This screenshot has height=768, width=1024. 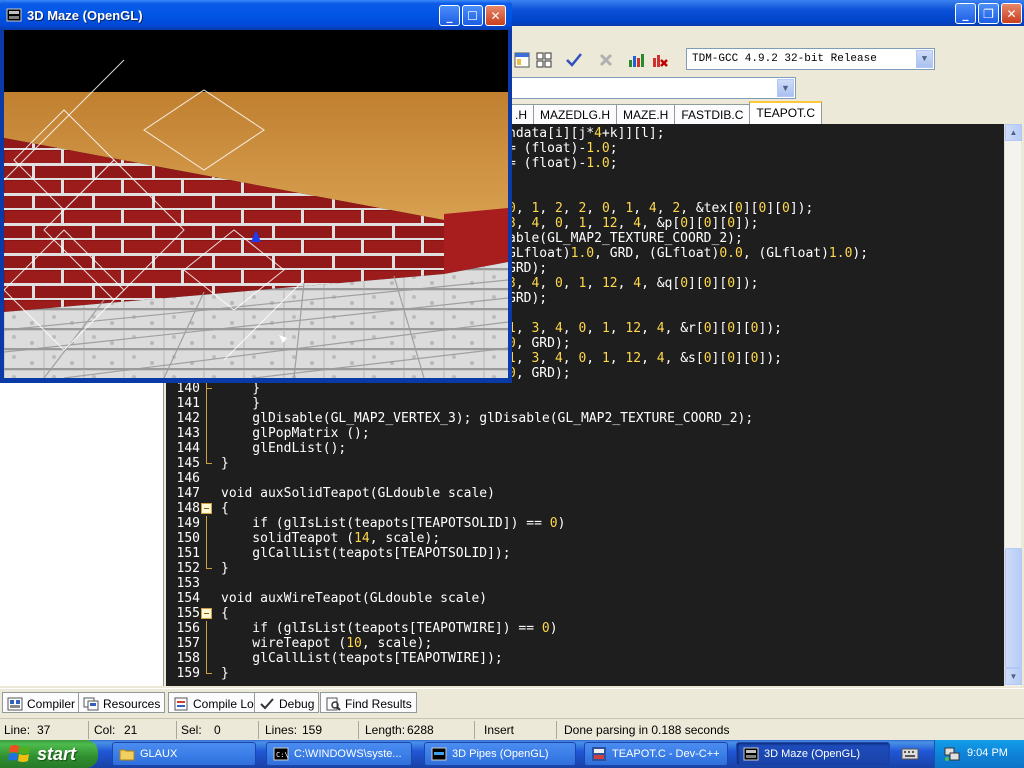 I want to click on maze-maximize-button: ☐, so click(x=472, y=15).